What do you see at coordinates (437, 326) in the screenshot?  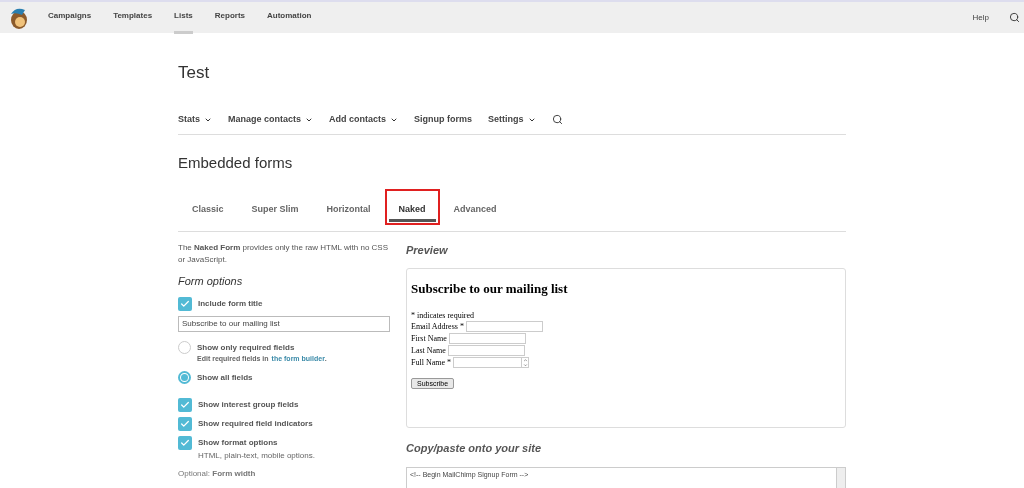 I see `field-label: Email Address *` at bounding box center [437, 326].